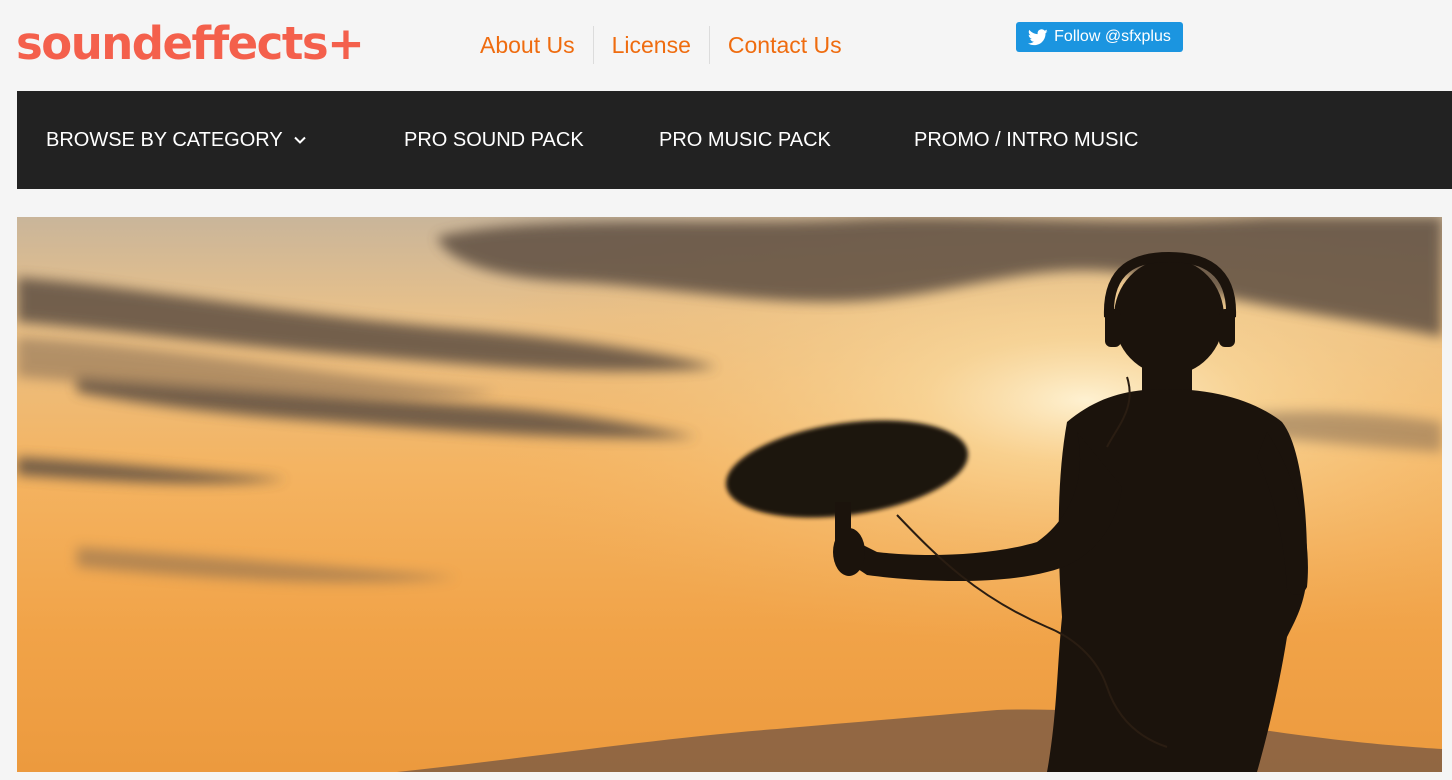  I want to click on nav-label: PROMO / INTRO MUSIC, so click(1026, 139).